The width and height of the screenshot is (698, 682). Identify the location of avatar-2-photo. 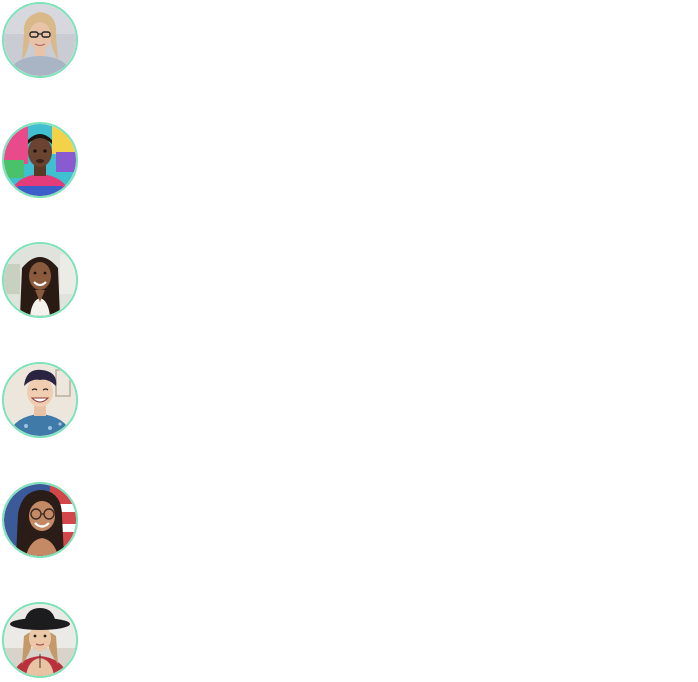
(40, 160).